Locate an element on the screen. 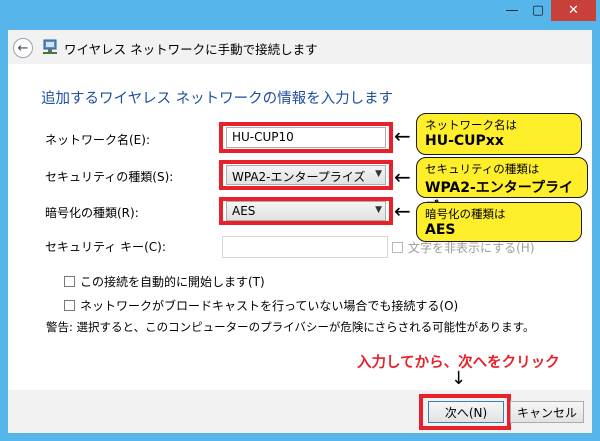  title-bar: — ▢ ✕ is located at coordinates (300, 15).